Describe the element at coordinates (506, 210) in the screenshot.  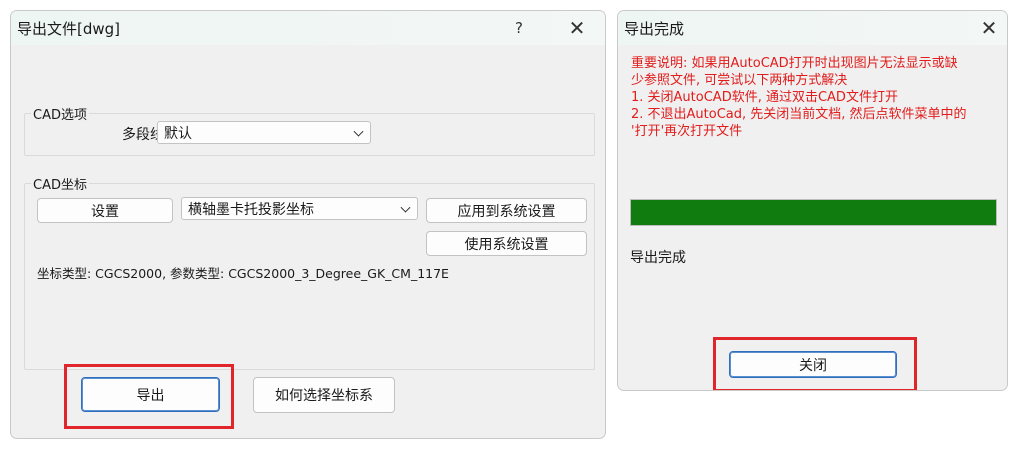
I see `apply-to-system-button: 应用到系统设置` at that location.